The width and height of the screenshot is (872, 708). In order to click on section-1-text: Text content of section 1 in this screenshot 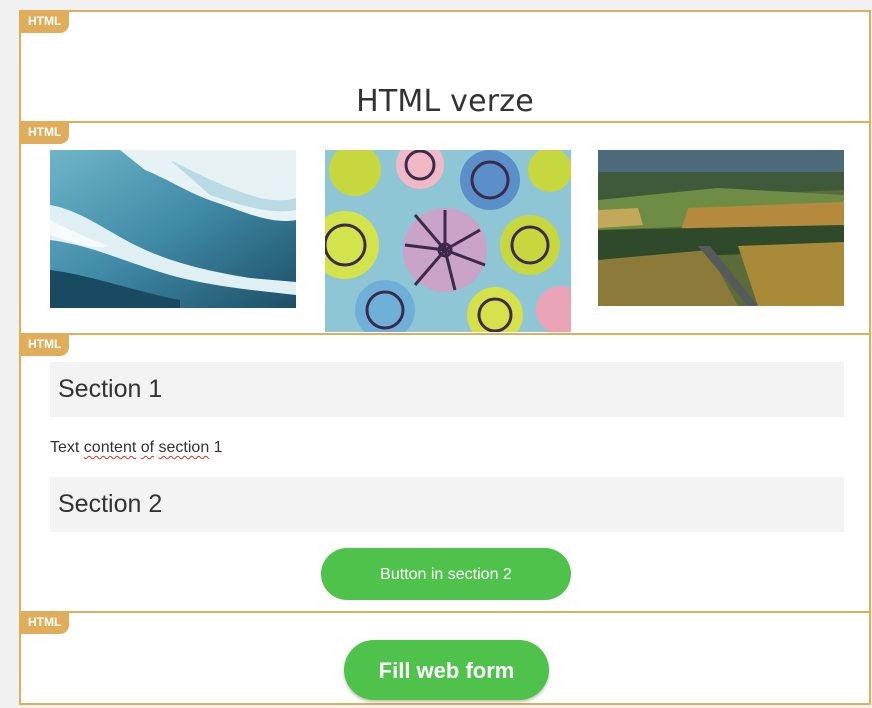, I will do `click(136, 448)`.